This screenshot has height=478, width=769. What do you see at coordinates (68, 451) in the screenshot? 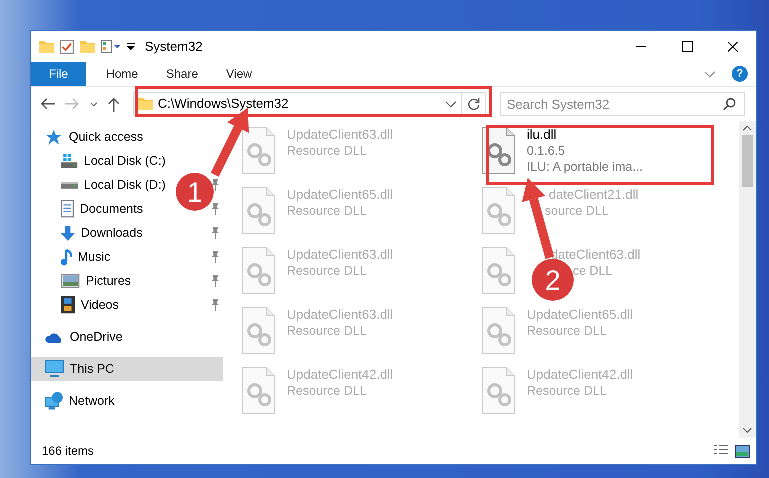
I see `item-count: 166 items` at bounding box center [68, 451].